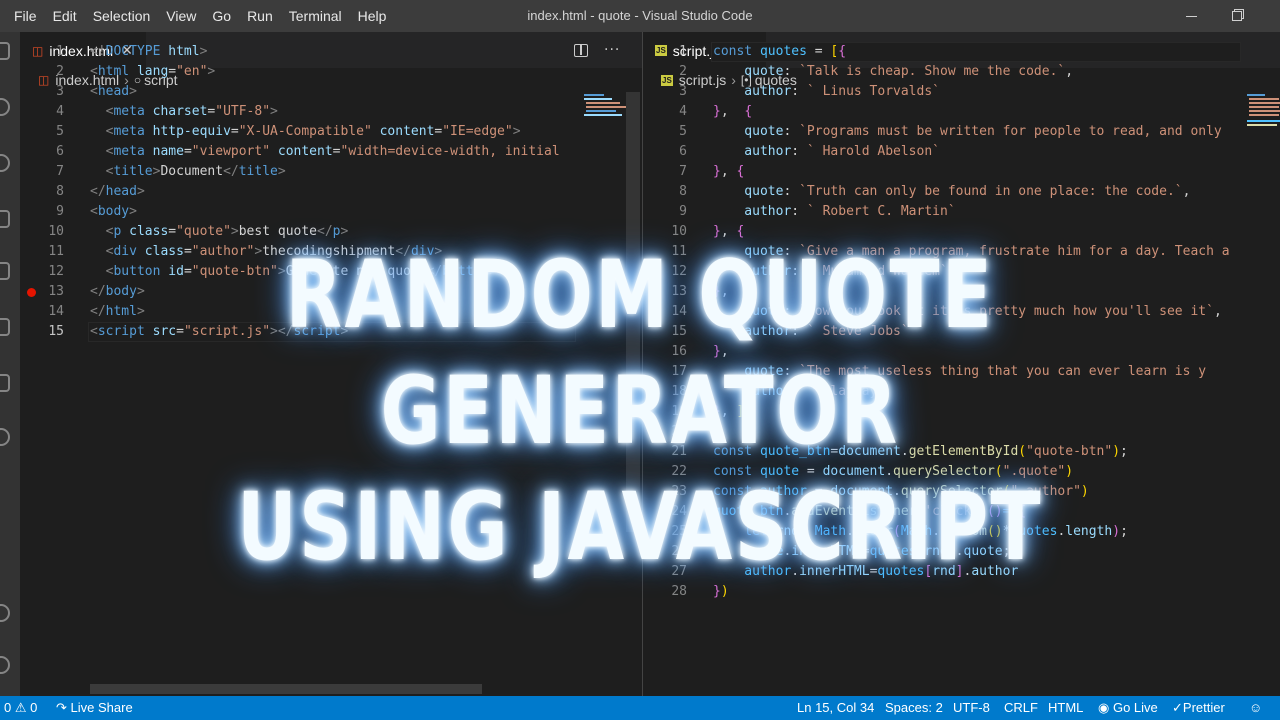  I want to click on code-line: 13 </body>, so click(331, 292).